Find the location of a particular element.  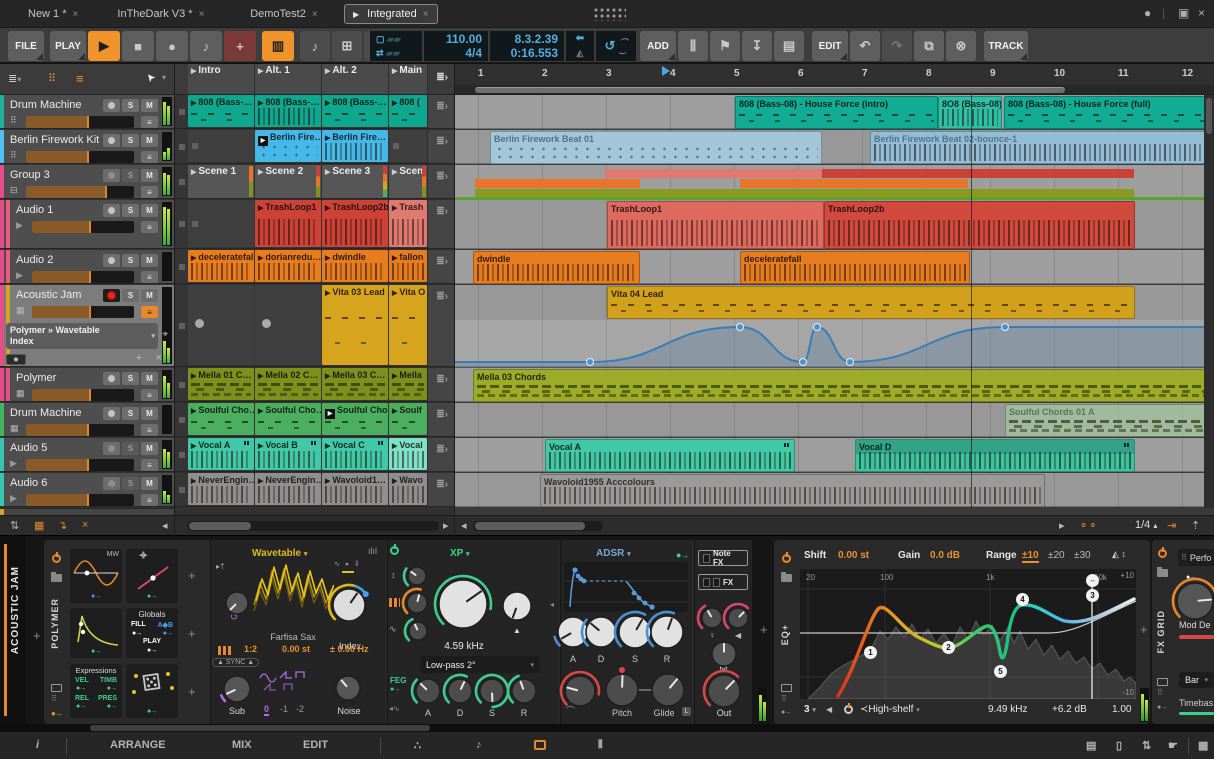

track-height-icon: ⇅ is located at coordinates (14, 525).